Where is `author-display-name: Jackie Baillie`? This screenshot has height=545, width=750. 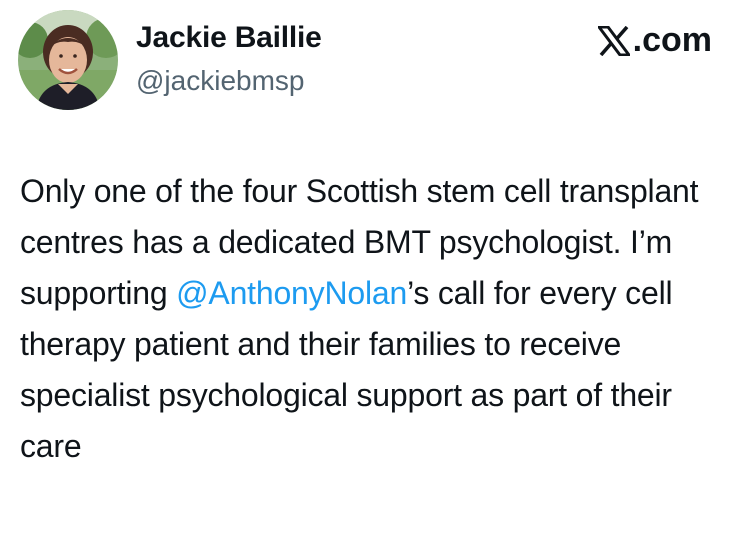 author-display-name: Jackie Baillie is located at coordinates (229, 38).